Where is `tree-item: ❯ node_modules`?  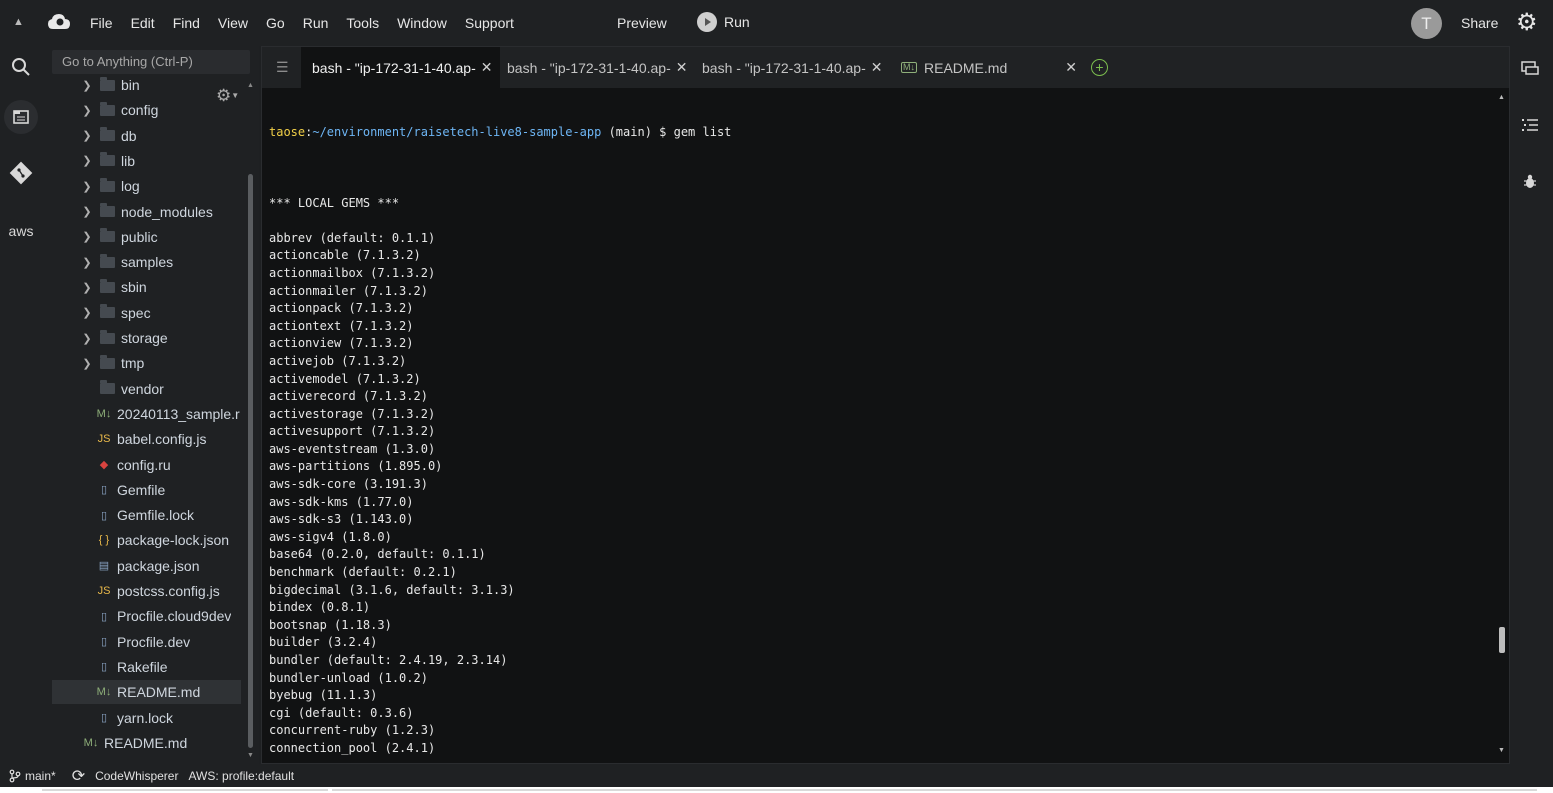
tree-item: ❯ node_modules is located at coordinates (146, 212).